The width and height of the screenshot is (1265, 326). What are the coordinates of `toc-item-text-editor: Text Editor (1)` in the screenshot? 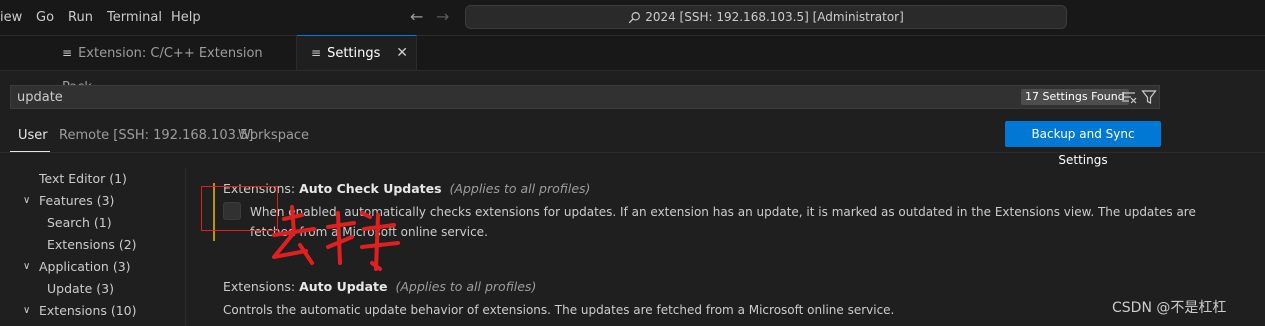 It's located at (83, 178).